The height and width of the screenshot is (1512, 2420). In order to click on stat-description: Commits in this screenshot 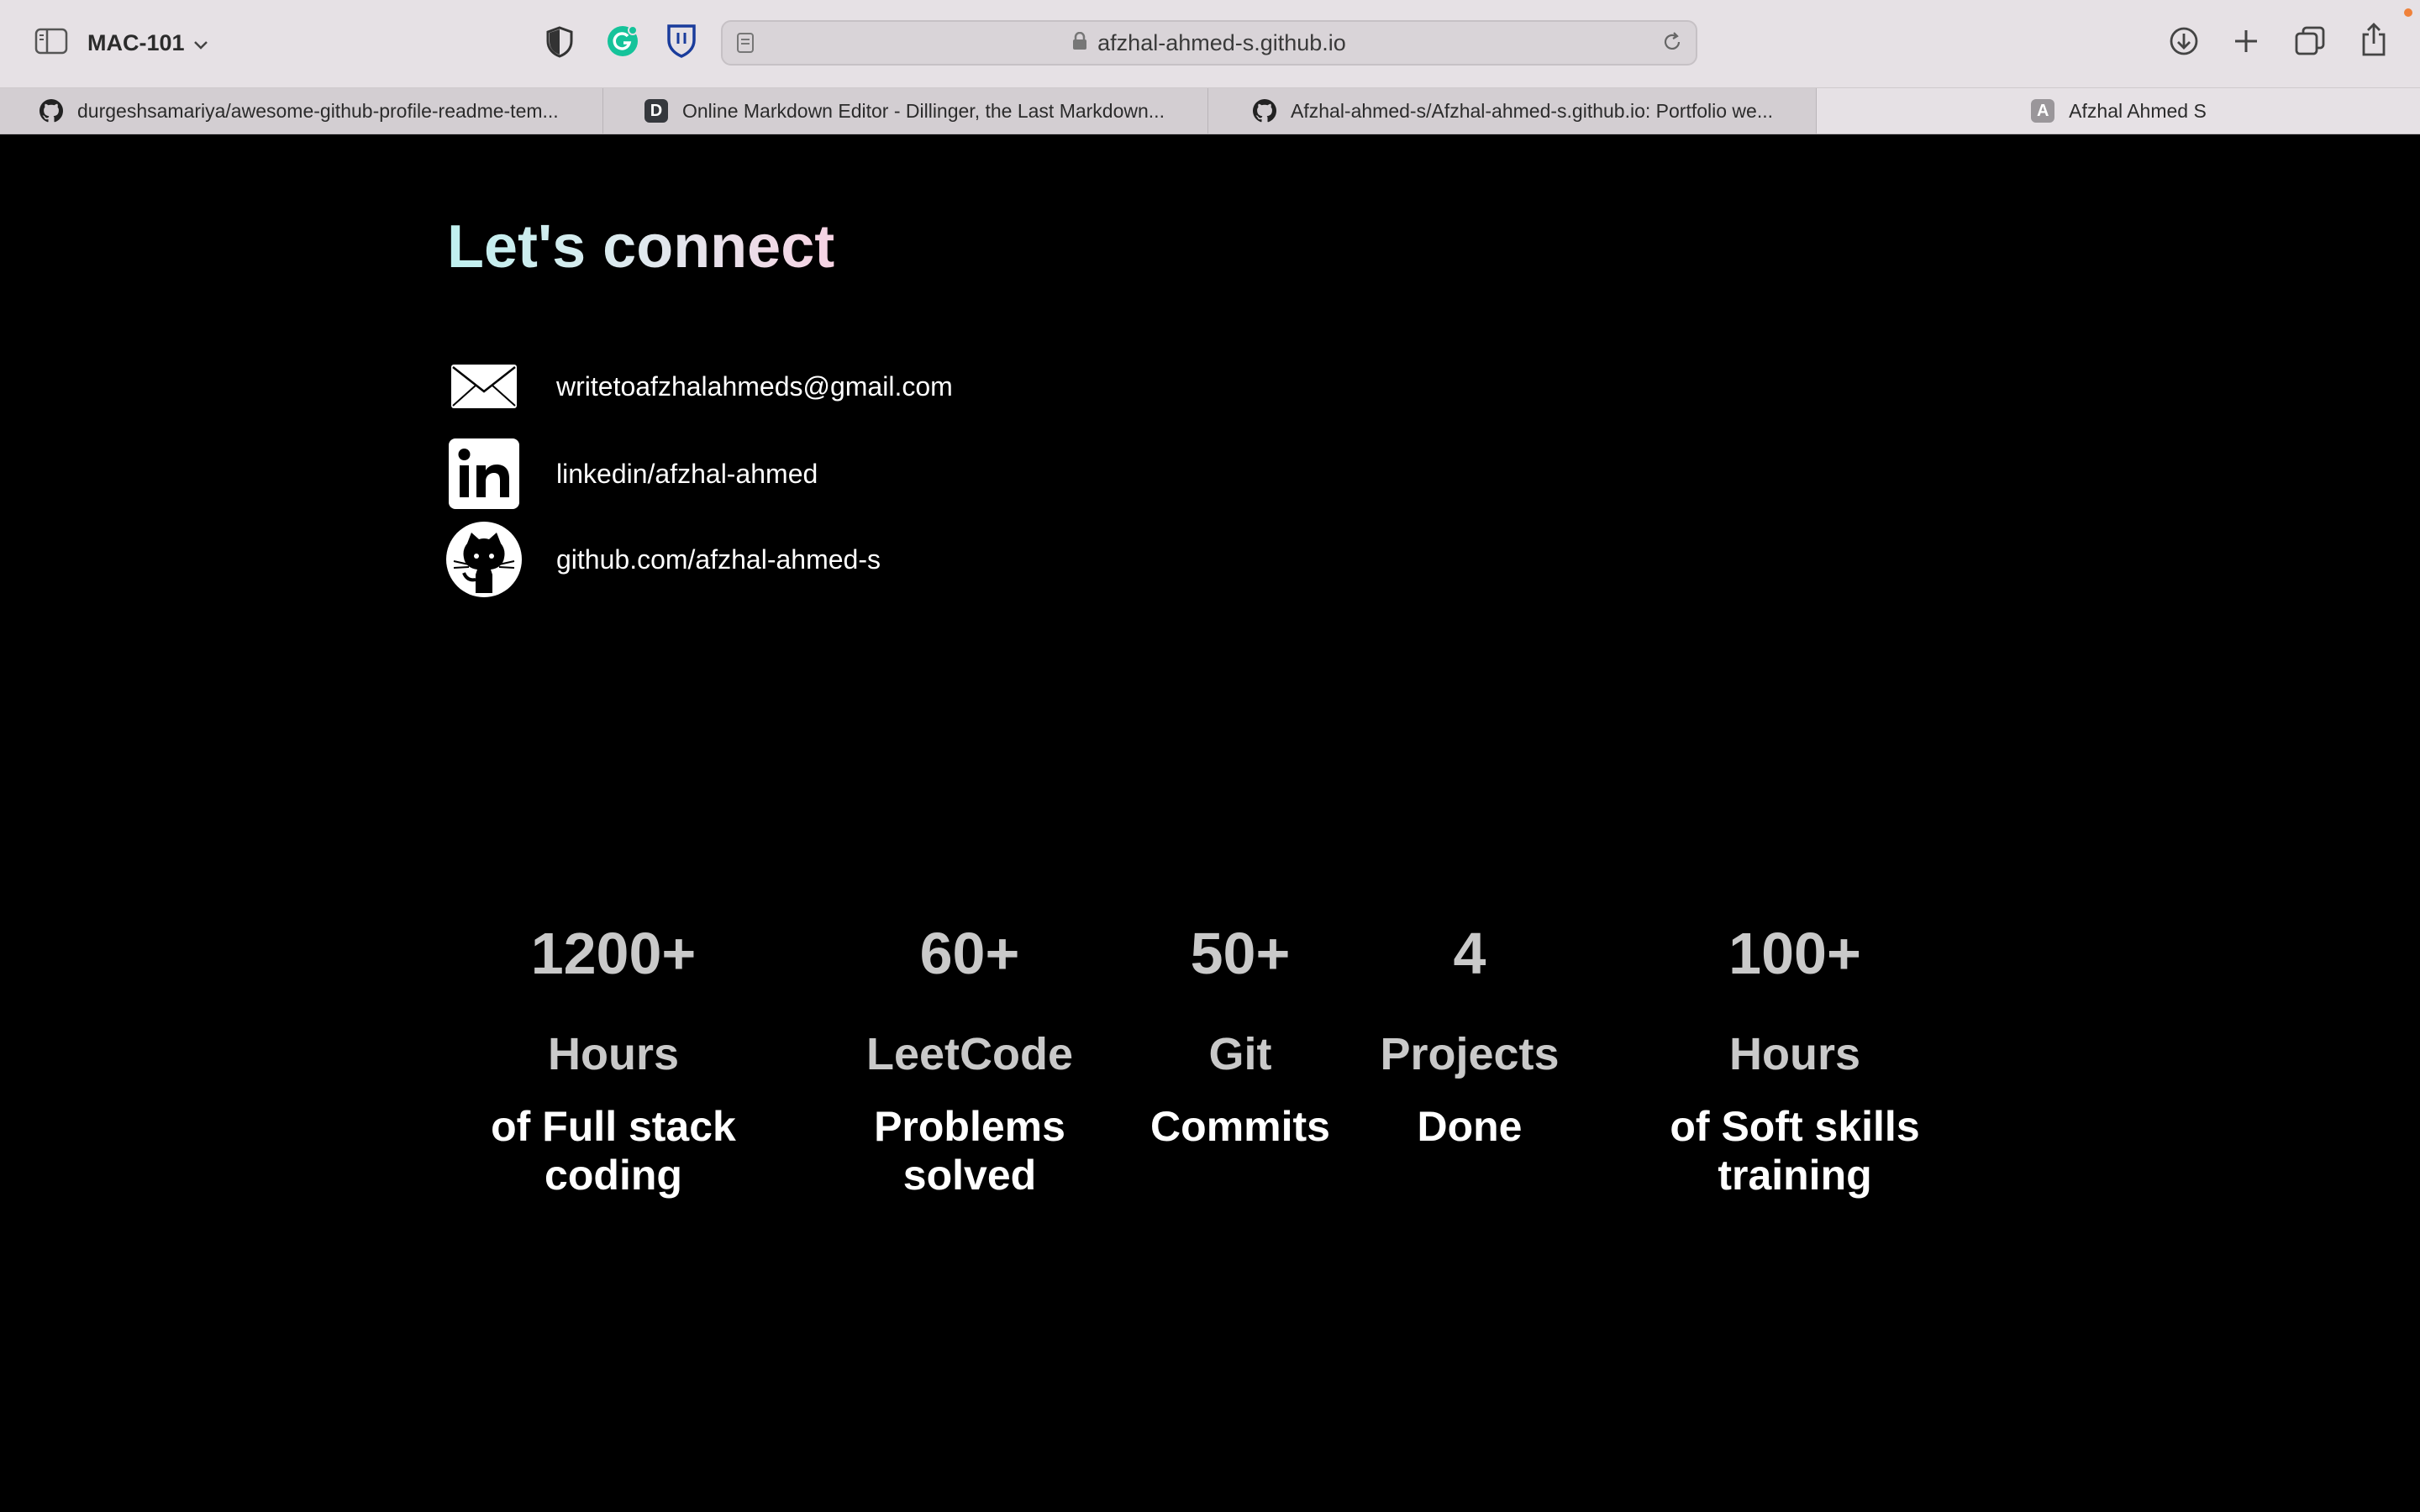, I will do `click(1240, 1126)`.